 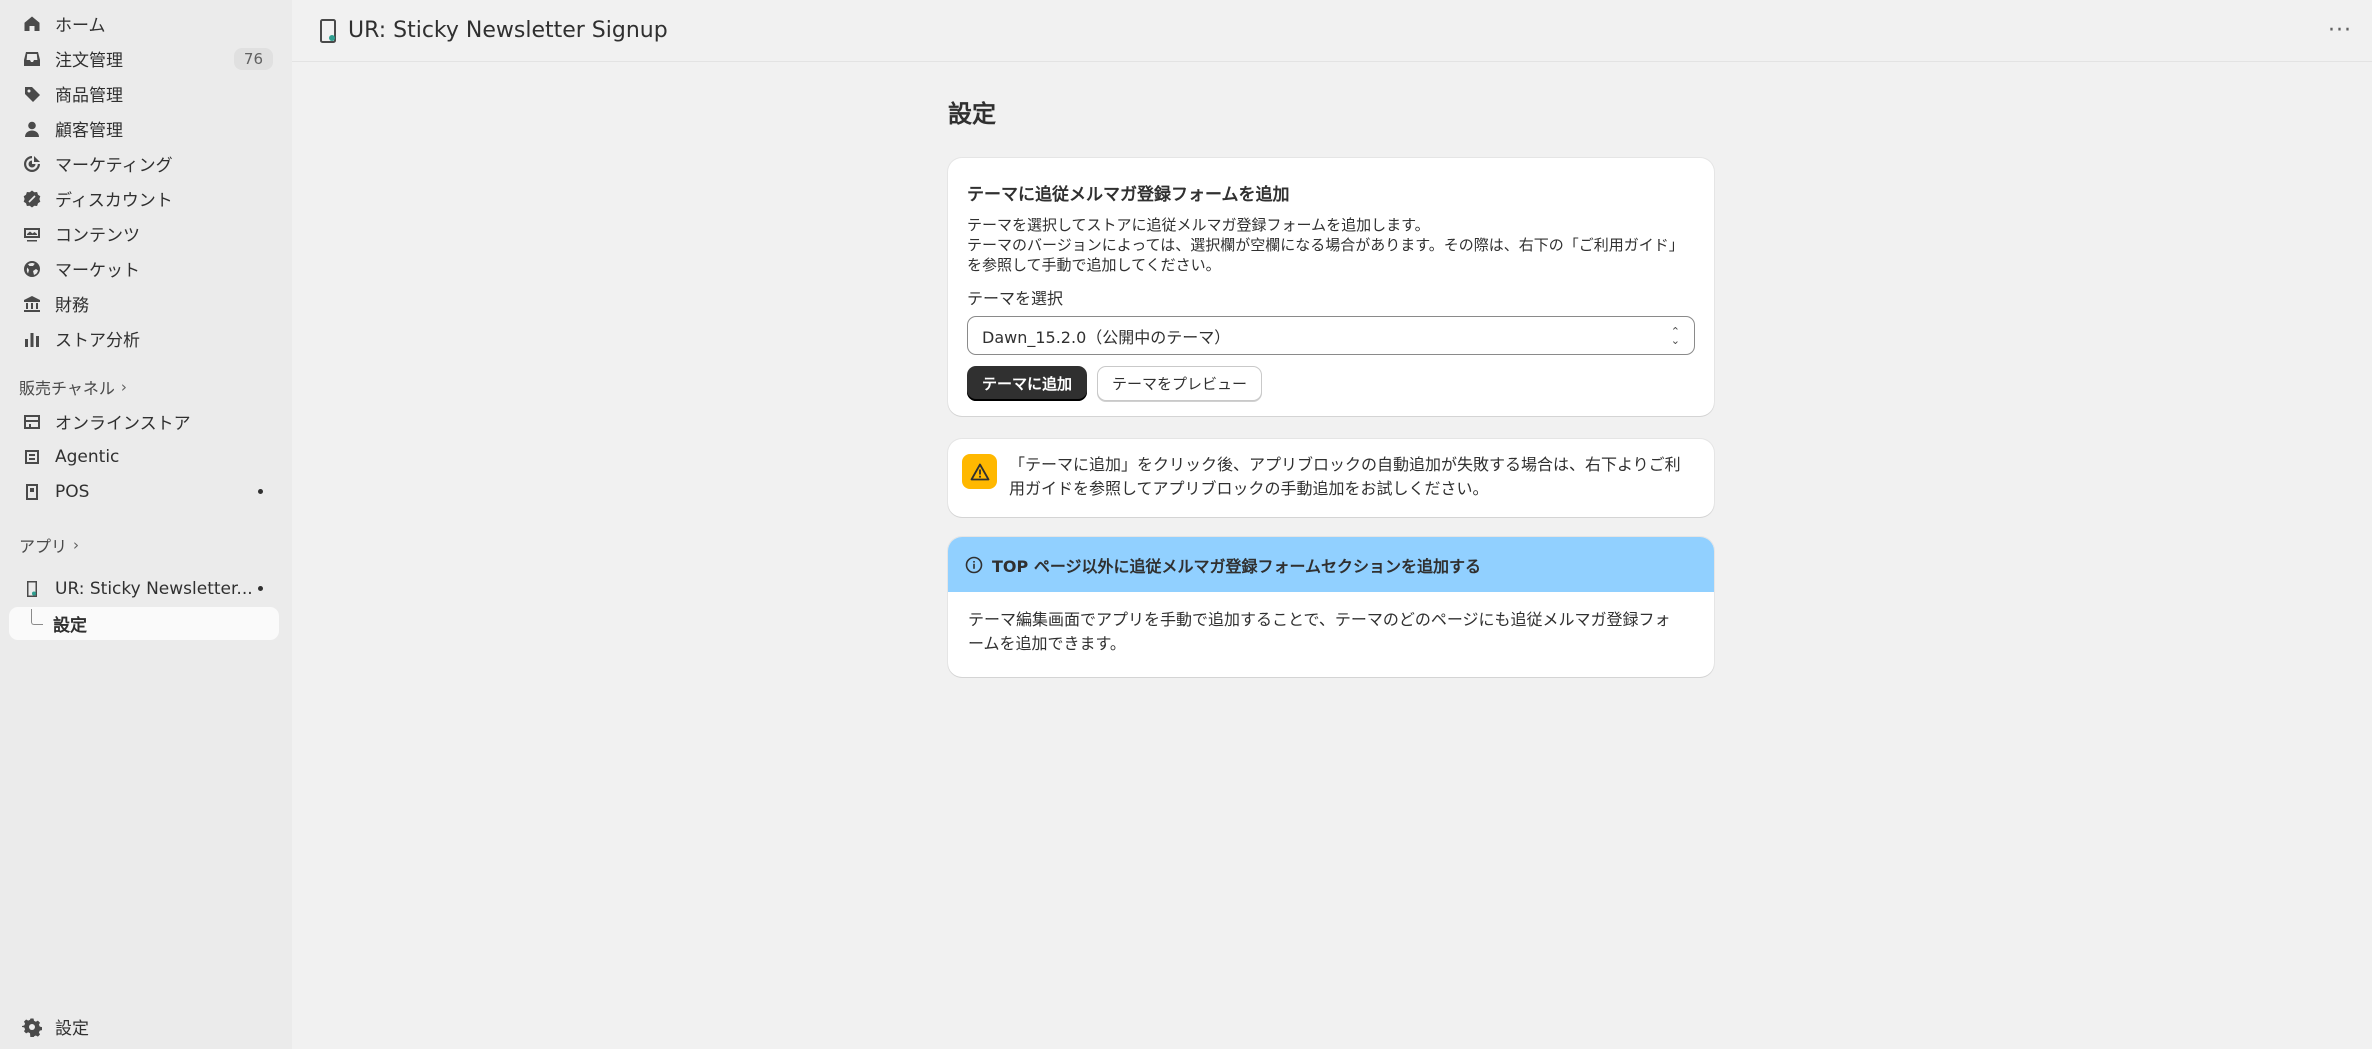 I want to click on warning-icon, so click(x=979, y=471).